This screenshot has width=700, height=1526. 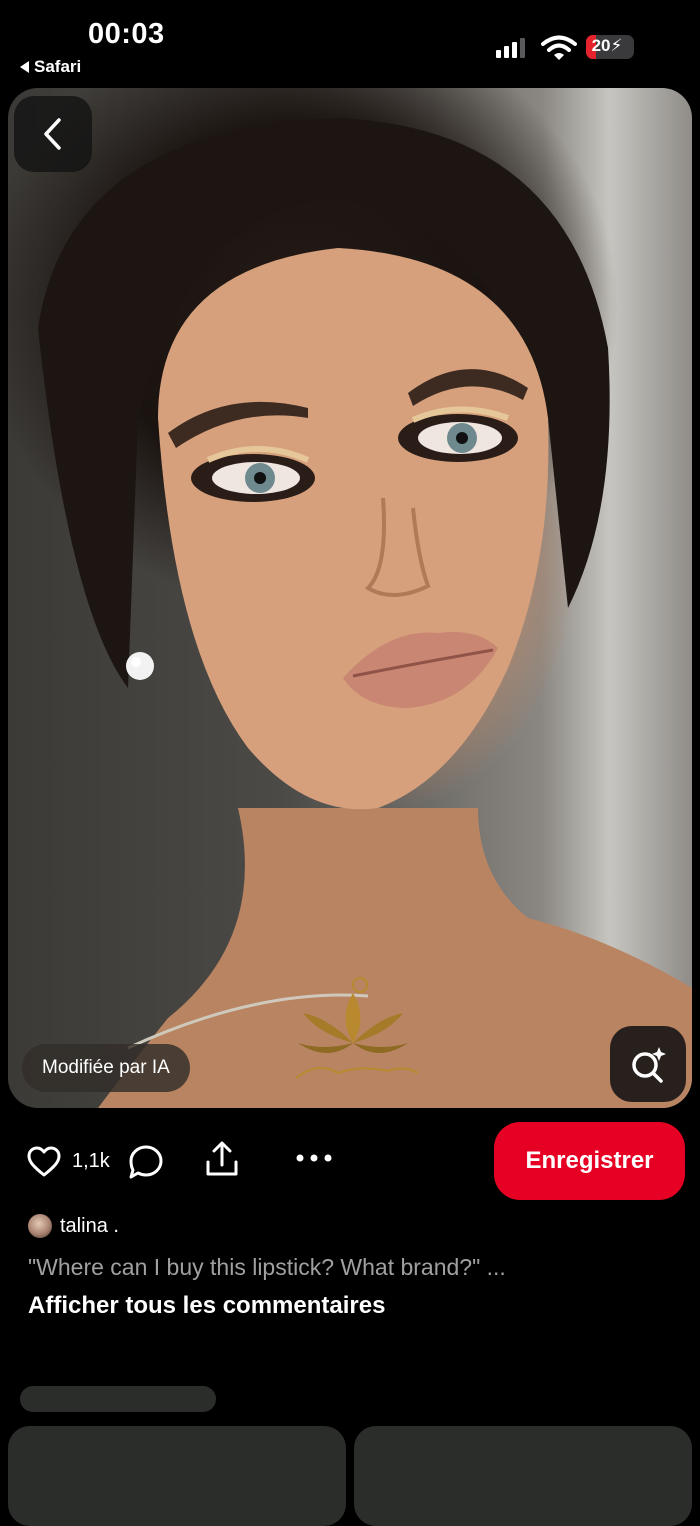 I want to click on action-bar: 1,1k Enregistrer, so click(x=350, y=1163).